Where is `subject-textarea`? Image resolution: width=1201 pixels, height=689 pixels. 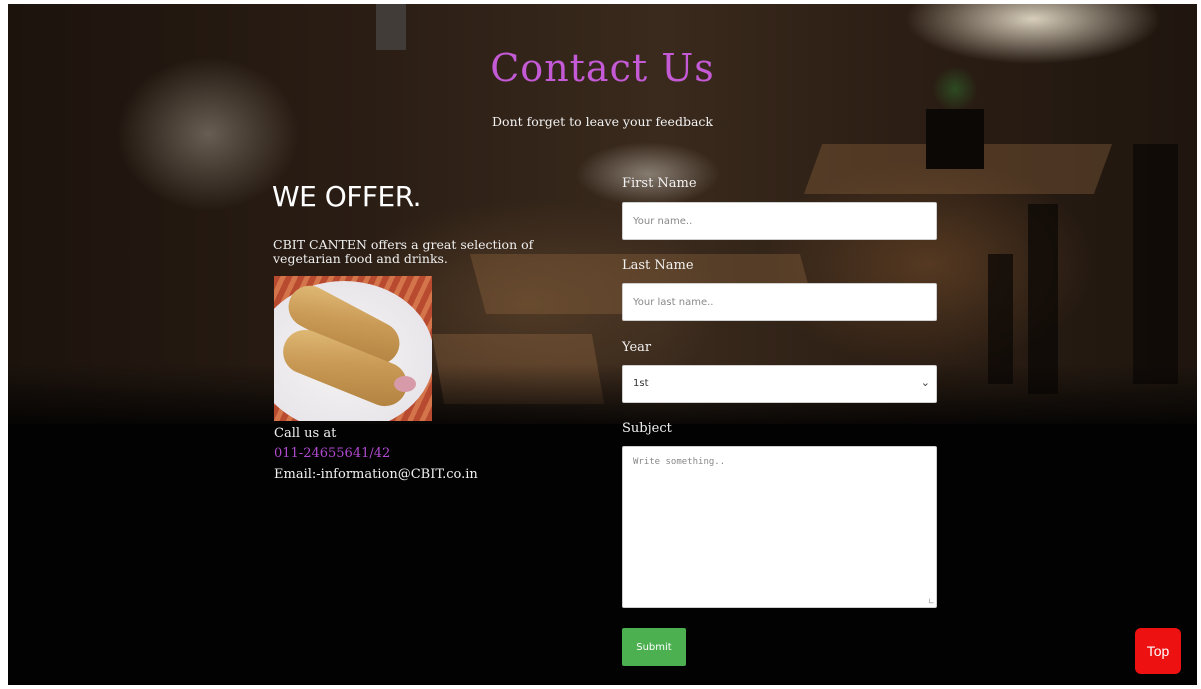 subject-textarea is located at coordinates (779, 527).